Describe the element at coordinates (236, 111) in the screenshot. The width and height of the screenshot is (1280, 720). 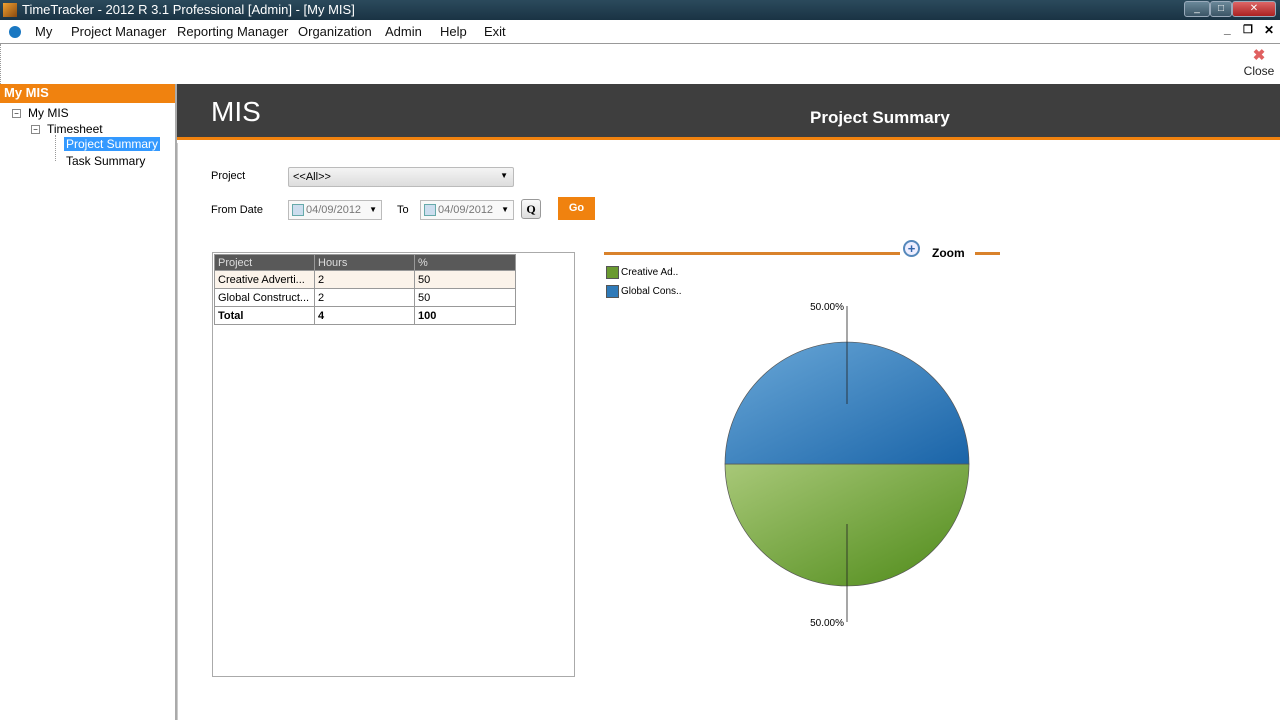
I see `page-title: MIS` at that location.